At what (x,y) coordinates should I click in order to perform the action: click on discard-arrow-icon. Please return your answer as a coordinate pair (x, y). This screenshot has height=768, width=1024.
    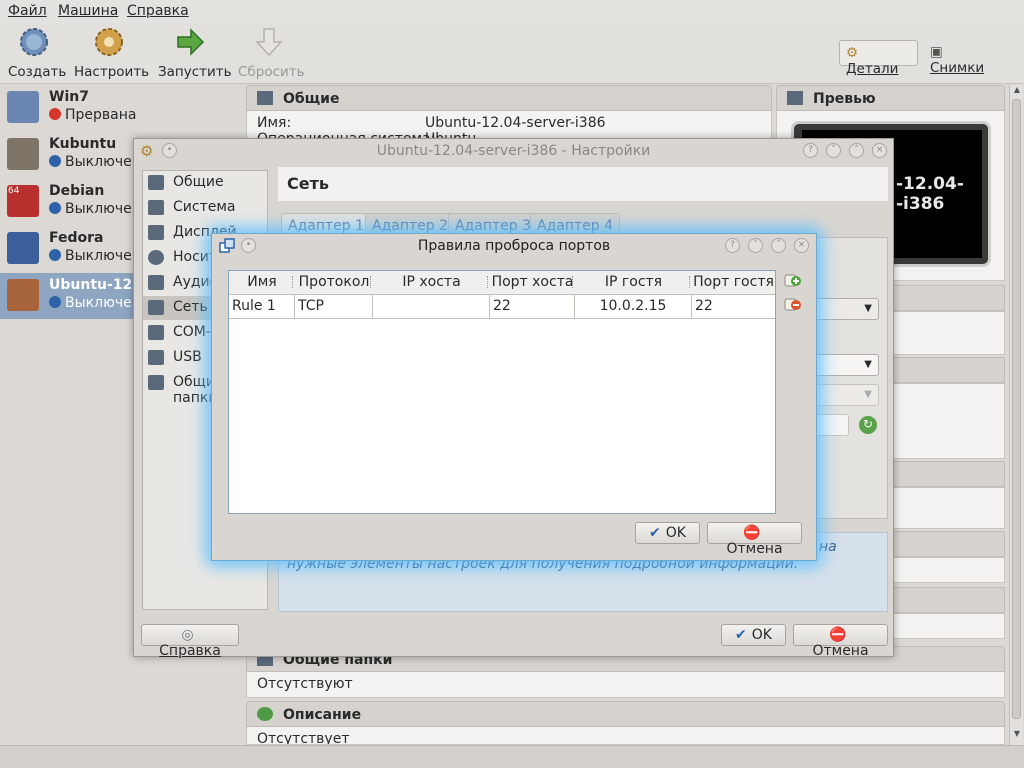
    Looking at the image, I should click on (269, 42).